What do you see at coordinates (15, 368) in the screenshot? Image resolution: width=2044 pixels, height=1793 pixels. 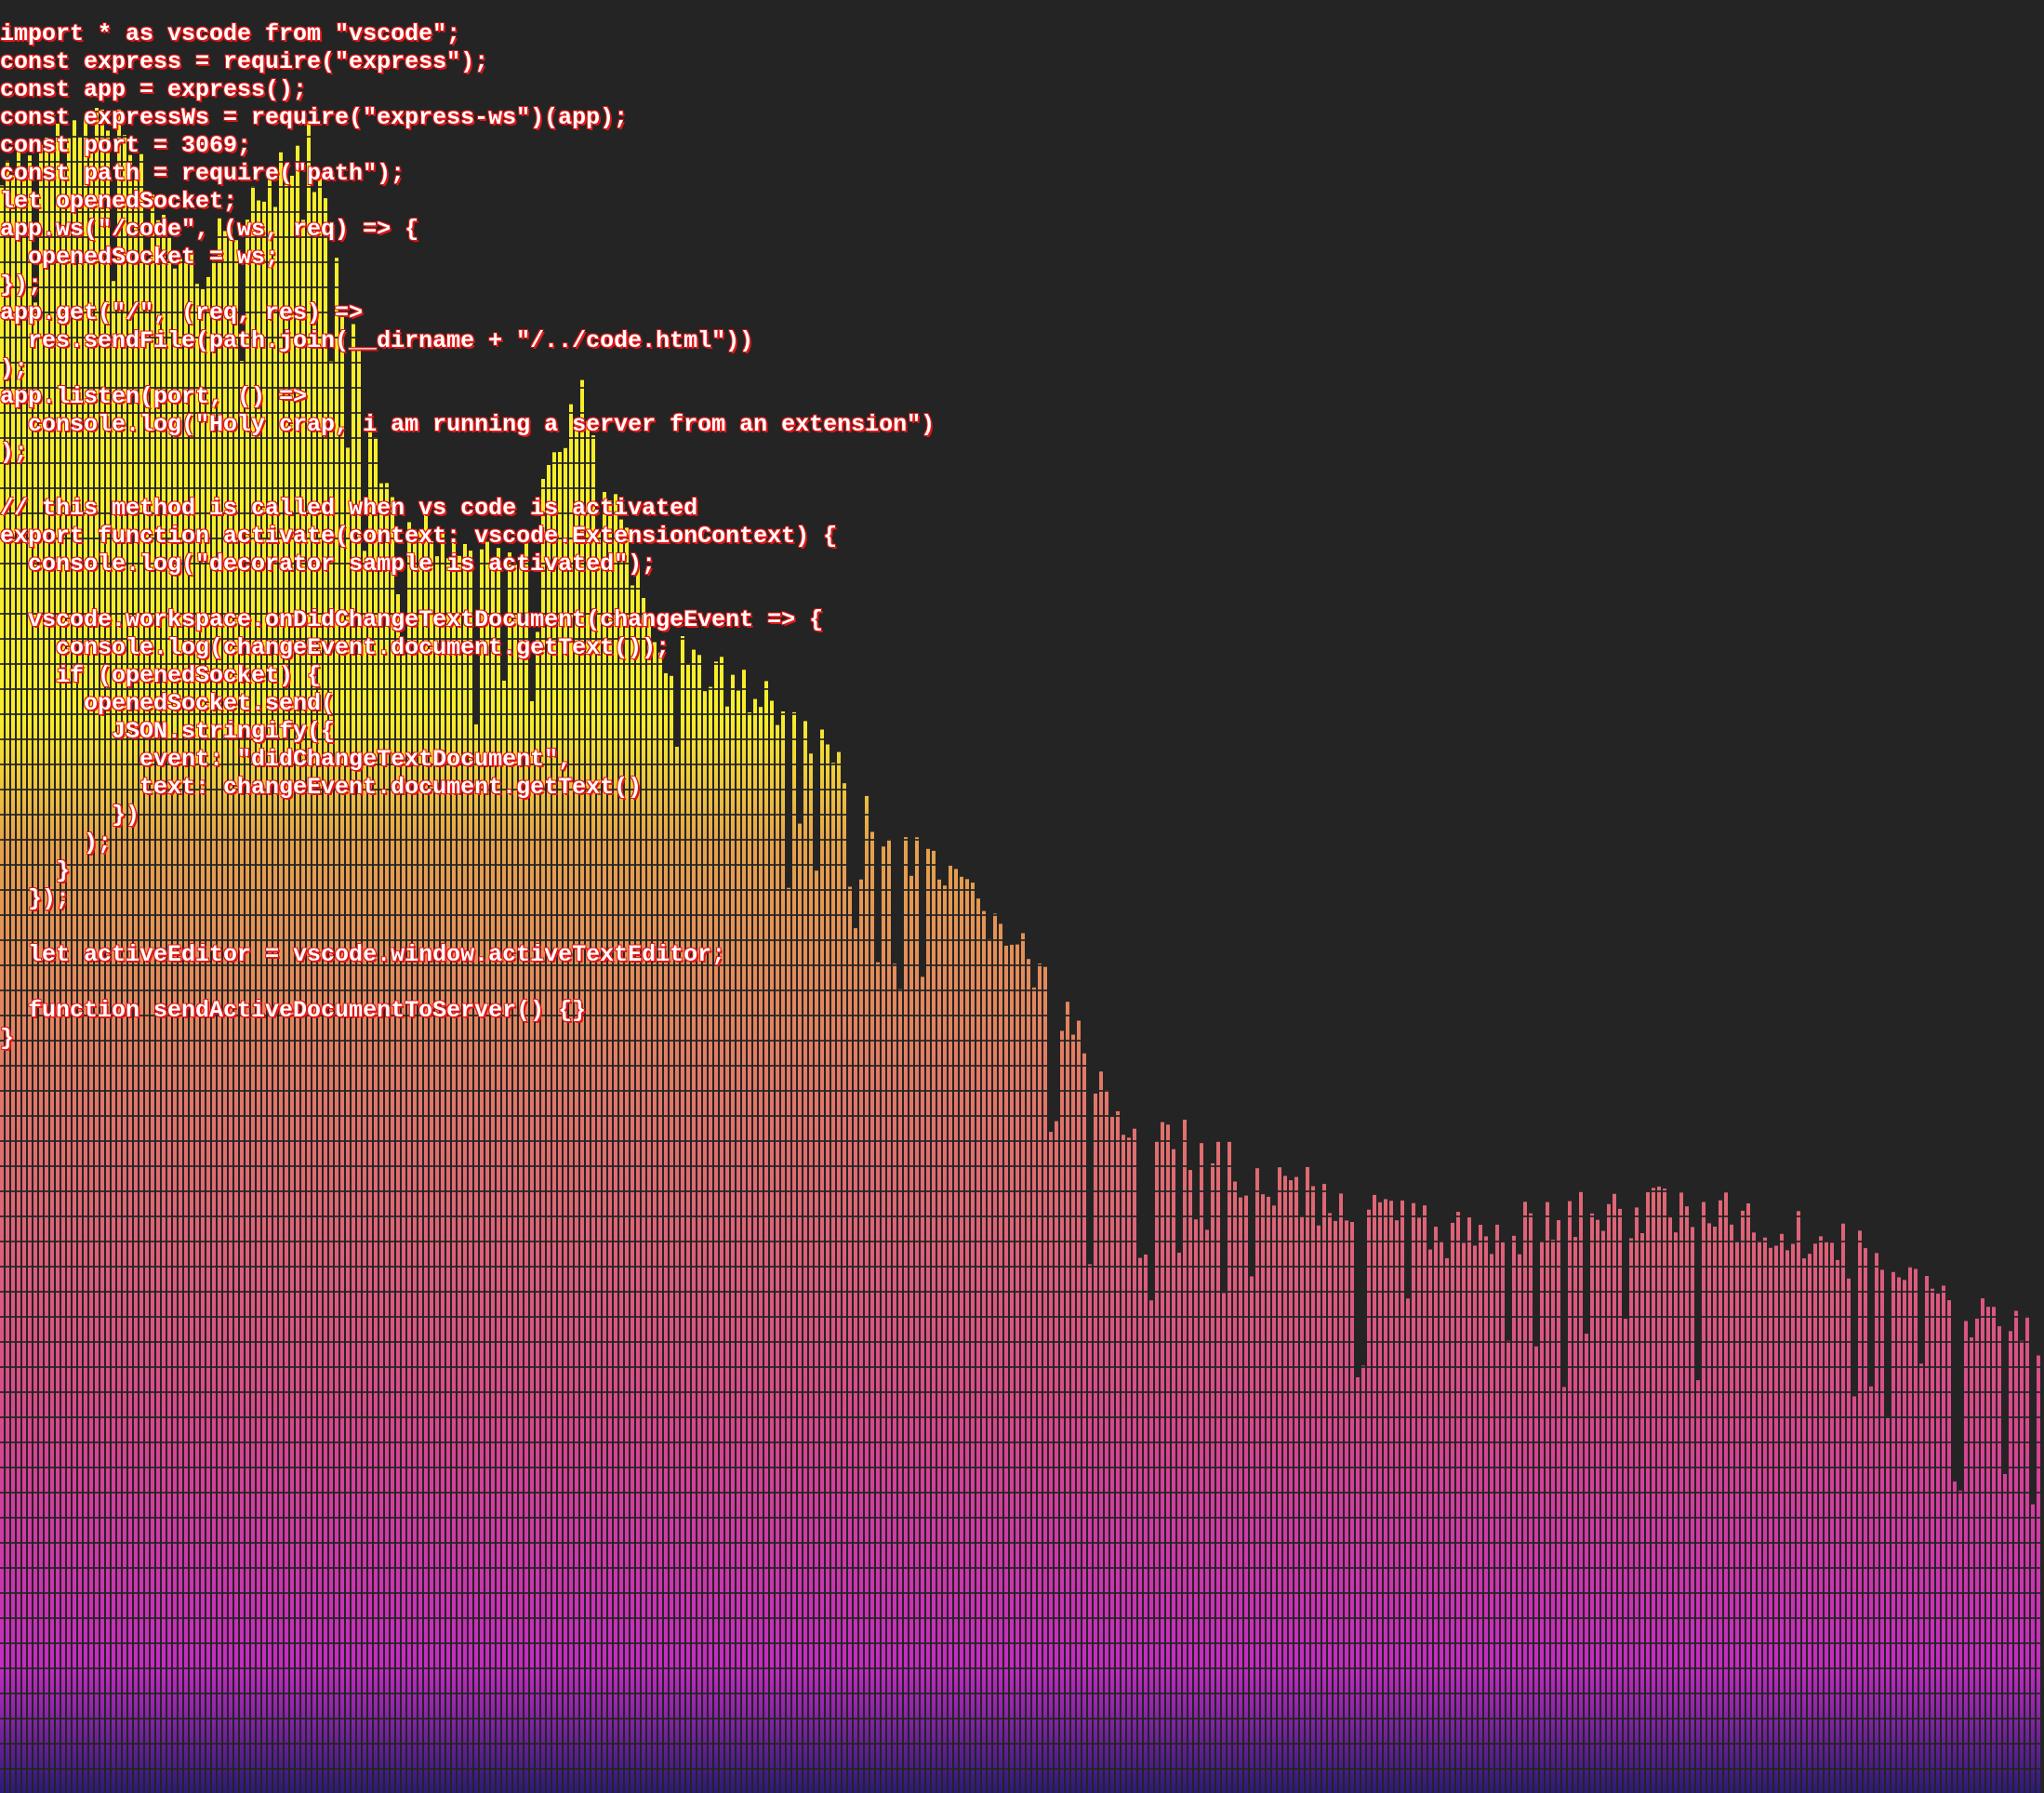 I see `code-line: );` at bounding box center [15, 368].